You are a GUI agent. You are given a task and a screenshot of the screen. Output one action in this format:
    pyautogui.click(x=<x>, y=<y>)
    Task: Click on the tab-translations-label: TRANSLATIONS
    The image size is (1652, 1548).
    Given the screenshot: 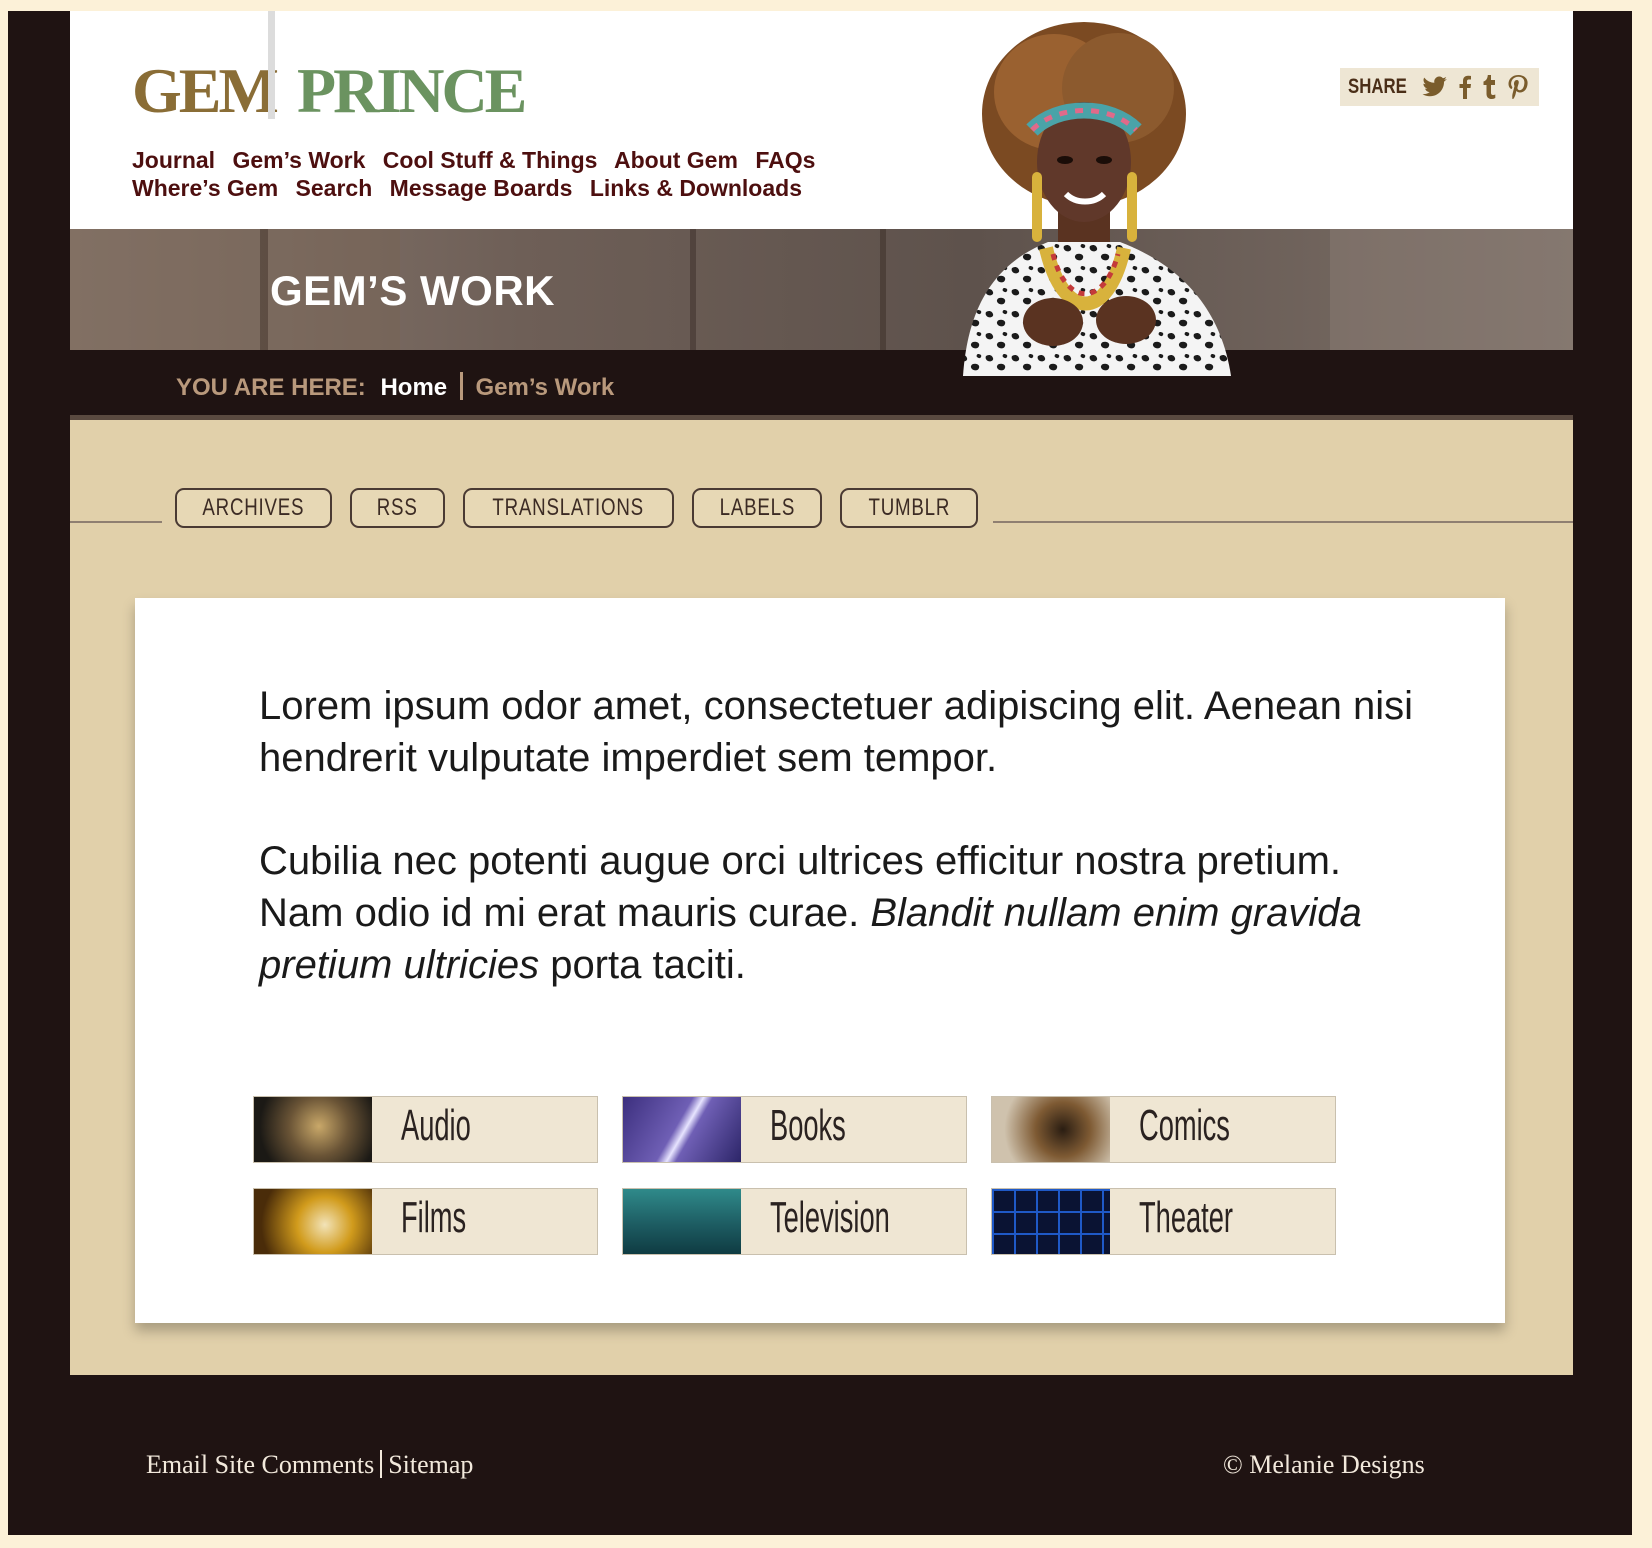 What is the action you would take?
    pyautogui.click(x=568, y=507)
    